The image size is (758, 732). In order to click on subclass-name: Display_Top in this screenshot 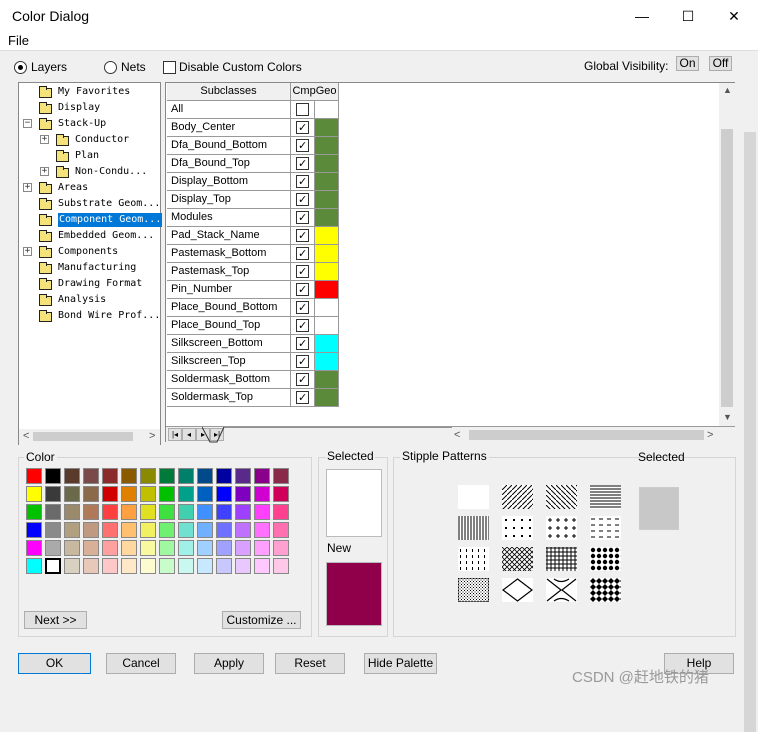, I will do `click(229, 200)`.